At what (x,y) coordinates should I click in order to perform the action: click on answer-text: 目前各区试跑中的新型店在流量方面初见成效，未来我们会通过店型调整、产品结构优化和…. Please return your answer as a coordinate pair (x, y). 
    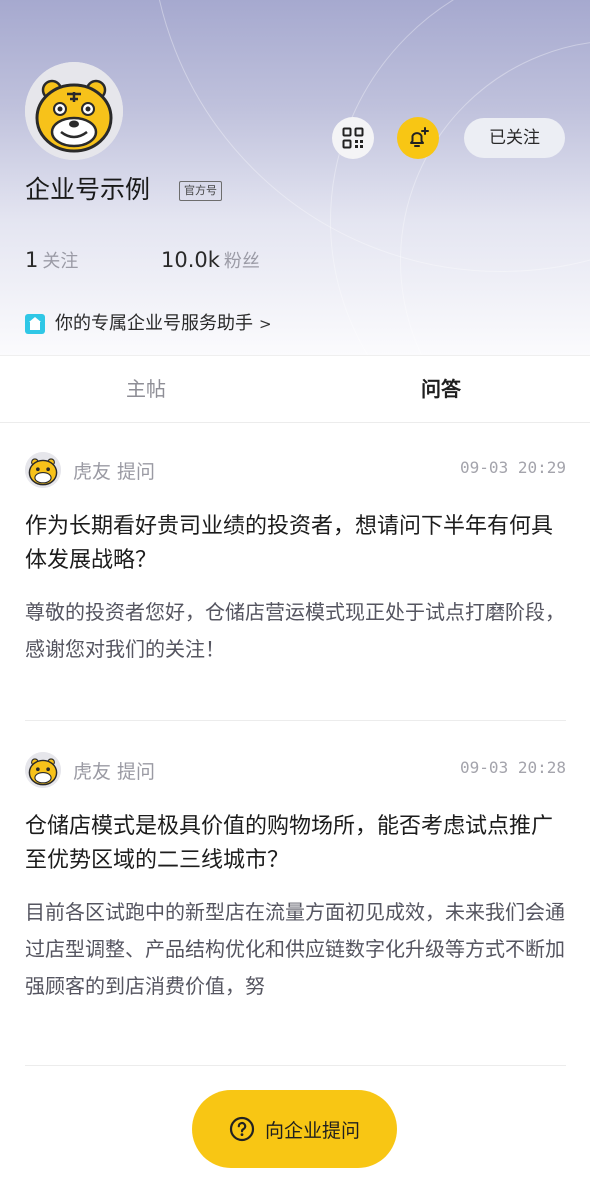
    Looking at the image, I should click on (295, 949).